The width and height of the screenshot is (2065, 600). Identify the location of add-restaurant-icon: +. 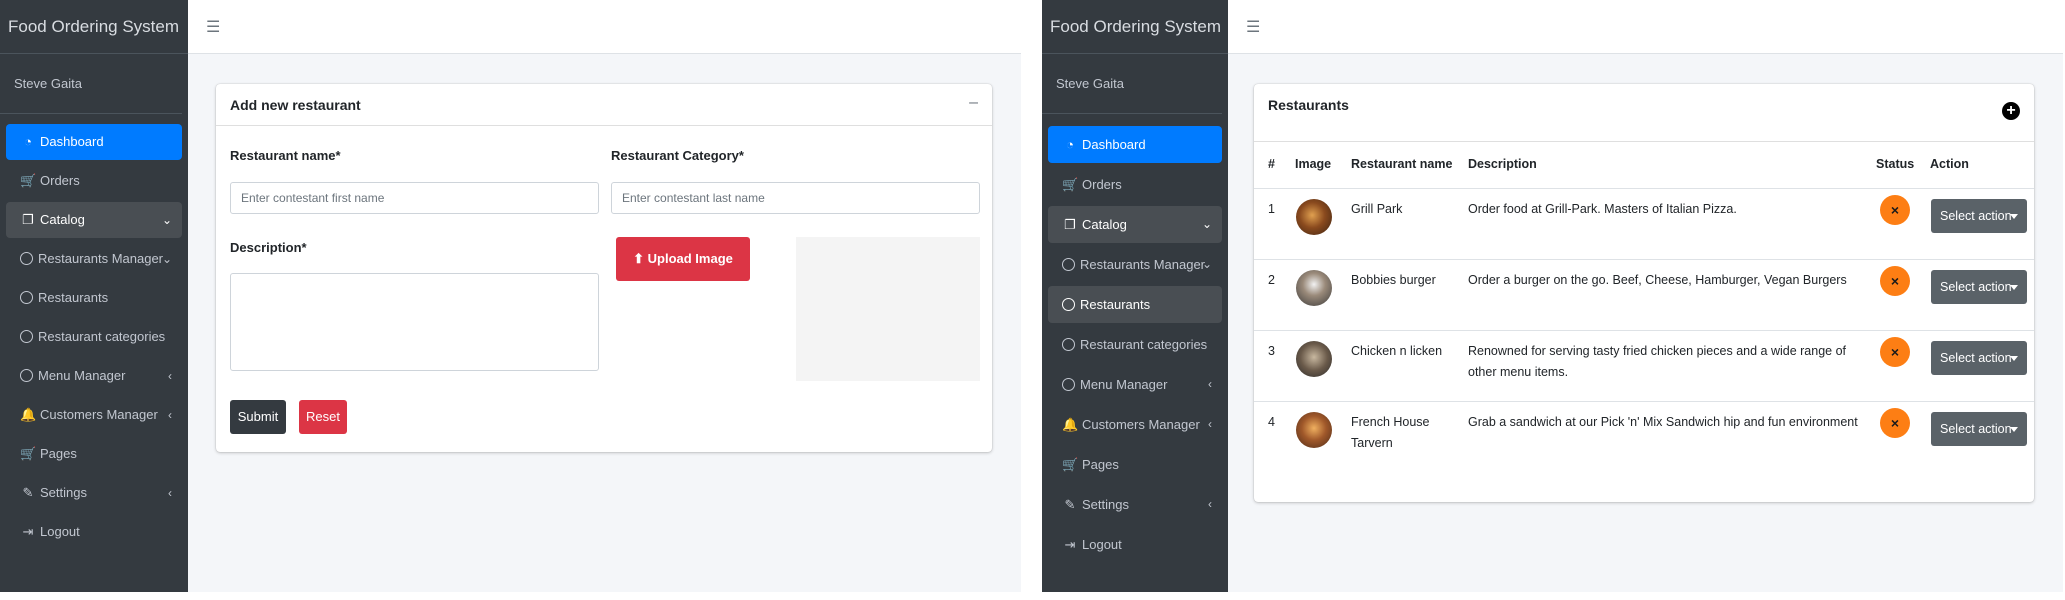
(2011, 111).